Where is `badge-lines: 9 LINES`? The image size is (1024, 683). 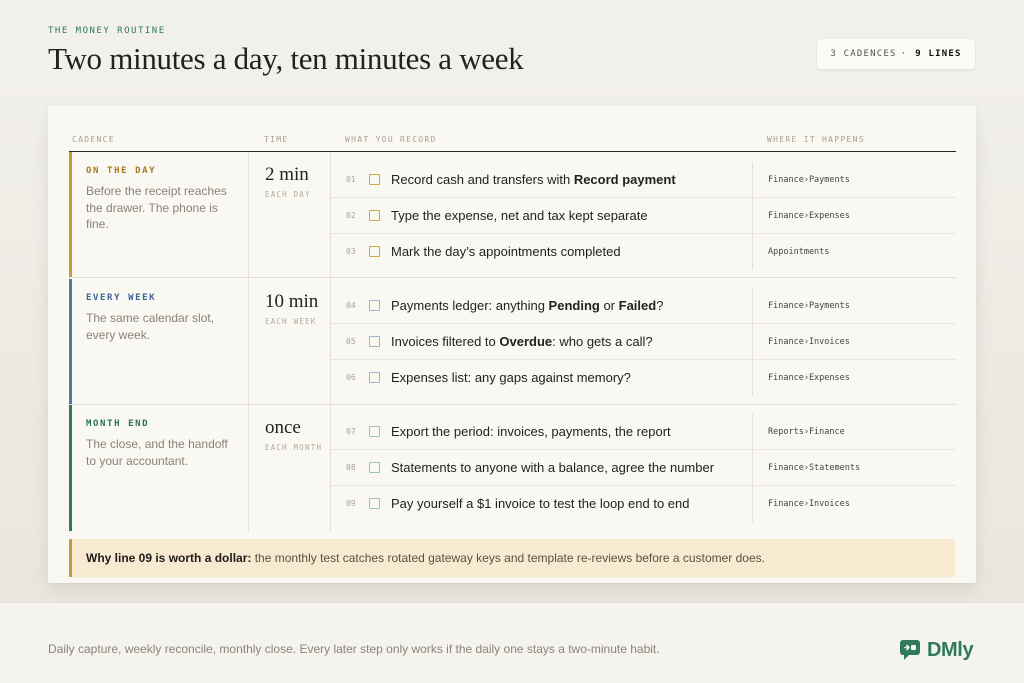
badge-lines: 9 LINES is located at coordinates (938, 54).